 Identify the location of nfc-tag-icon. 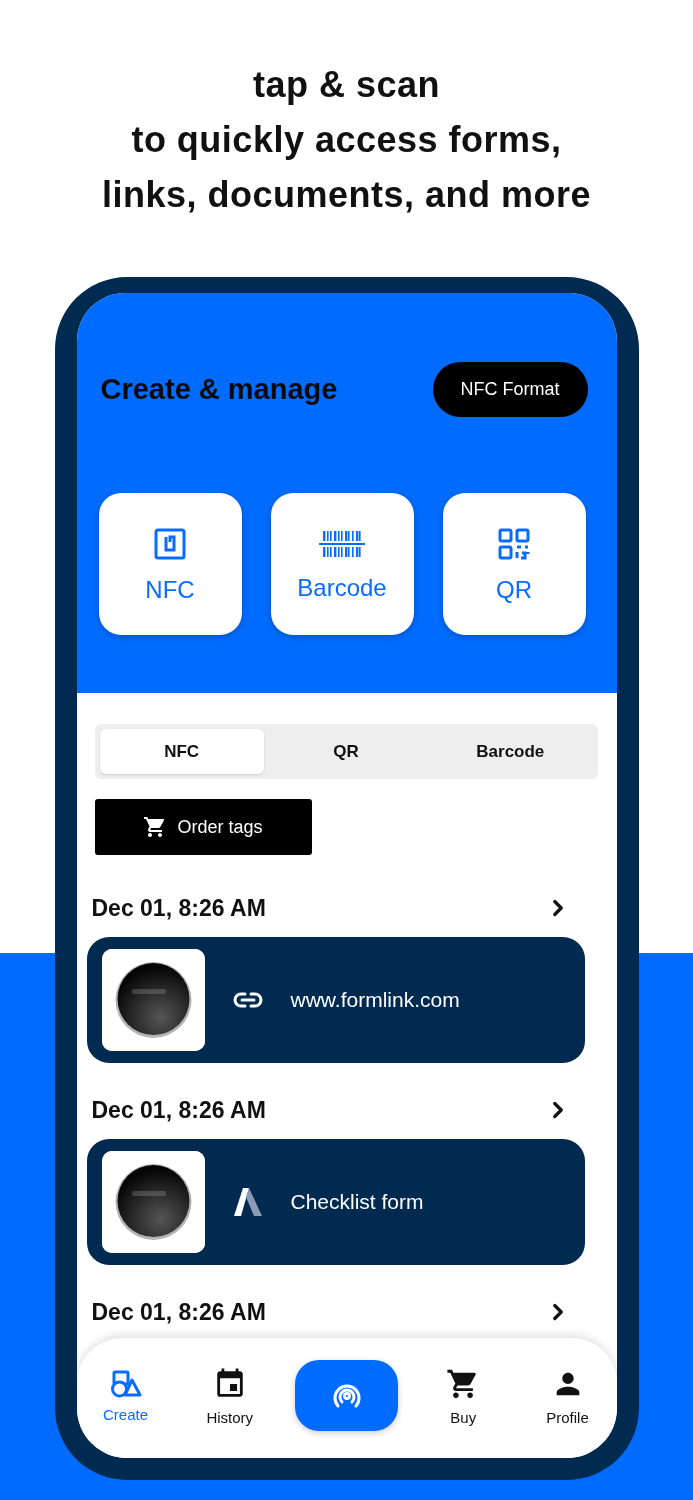
(170, 544).